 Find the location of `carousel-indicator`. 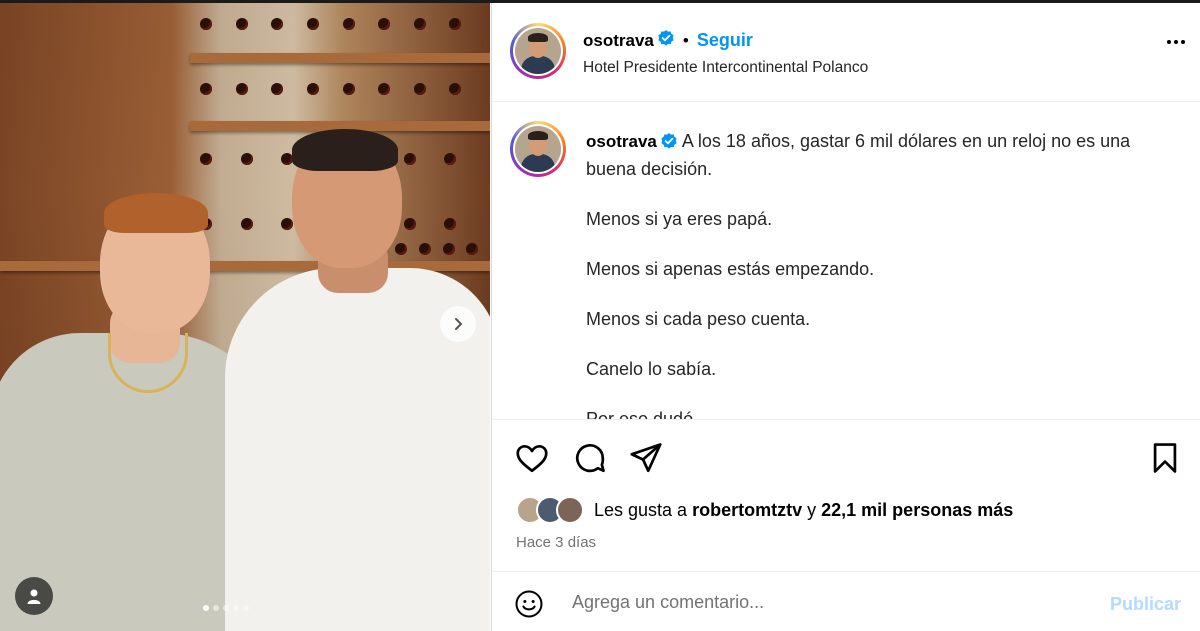

carousel-indicator is located at coordinates (226, 608).